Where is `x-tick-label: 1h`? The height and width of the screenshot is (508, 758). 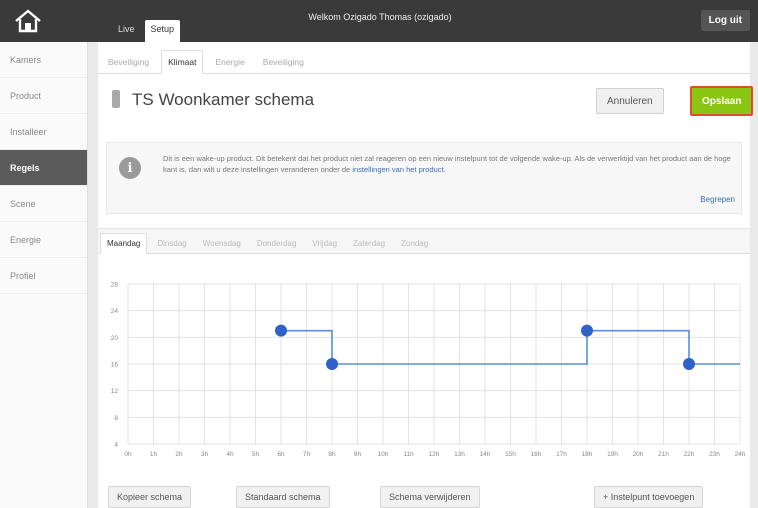
x-tick-label: 1h is located at coordinates (154, 454).